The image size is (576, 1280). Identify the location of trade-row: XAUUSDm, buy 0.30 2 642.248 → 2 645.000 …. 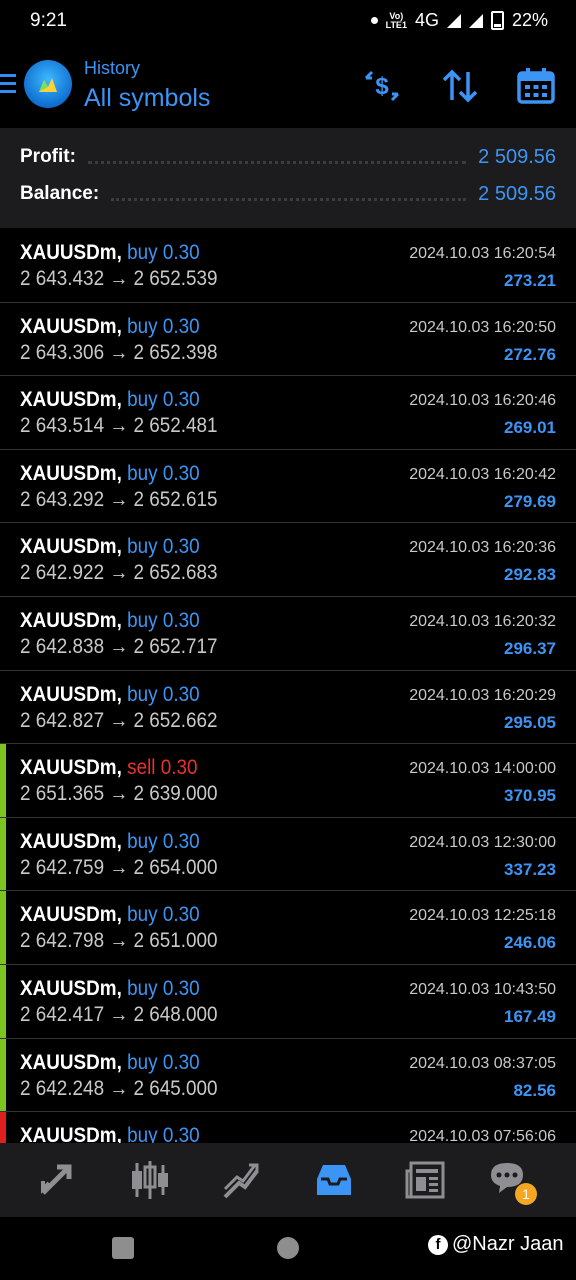
(288, 1075).